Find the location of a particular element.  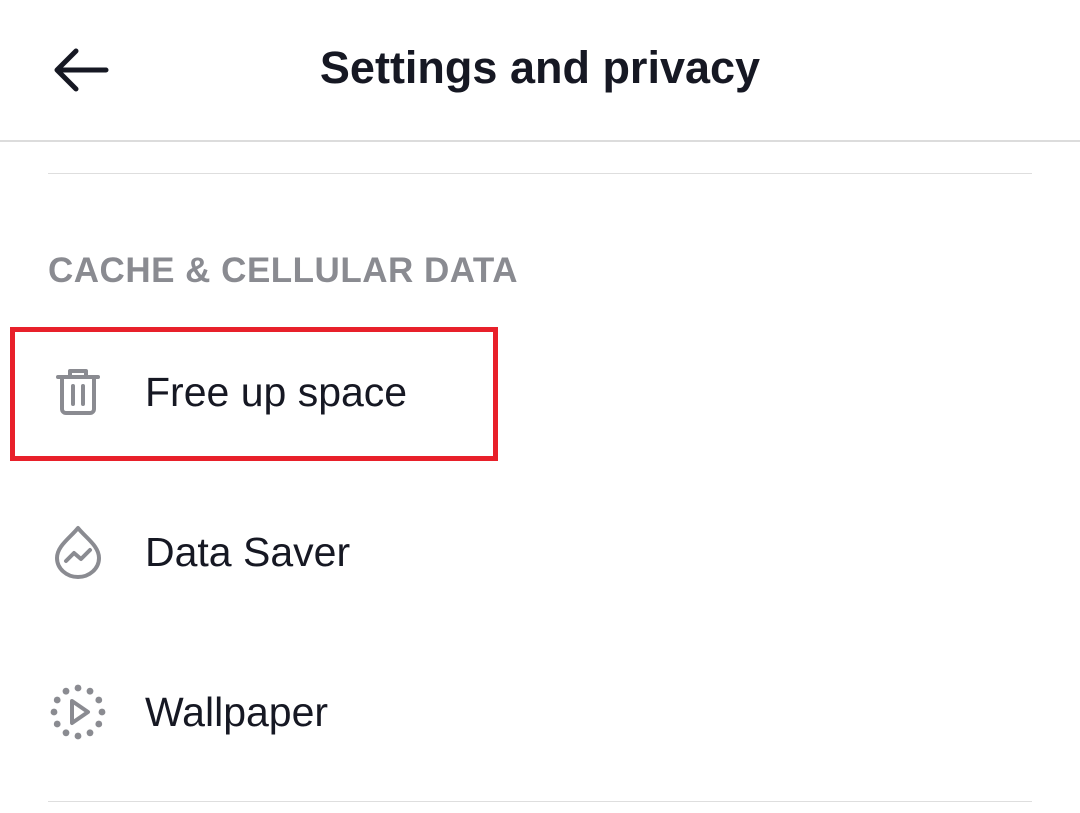

settings-item-wallpaper: Wallpaper is located at coordinates (540, 712).